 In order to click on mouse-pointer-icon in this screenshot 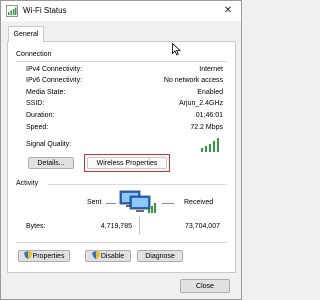, I will do `click(176, 49)`.